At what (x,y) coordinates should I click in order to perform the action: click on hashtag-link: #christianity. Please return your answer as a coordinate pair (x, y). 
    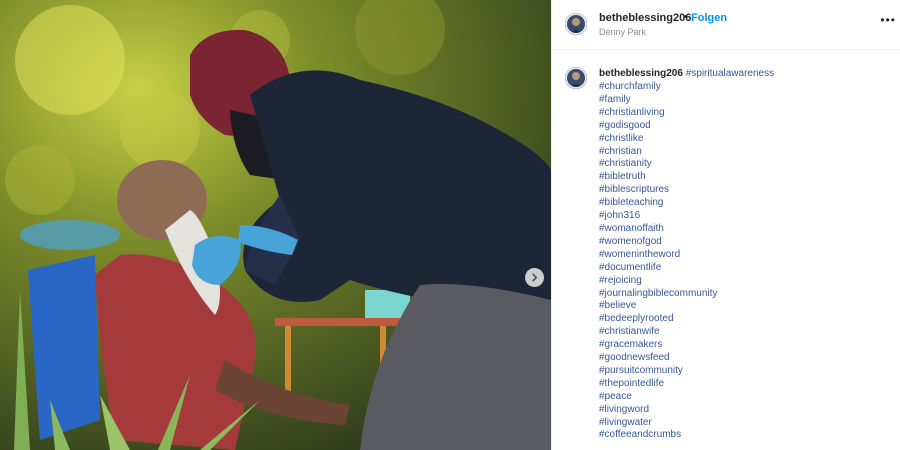
    Looking at the image, I should click on (739, 164).